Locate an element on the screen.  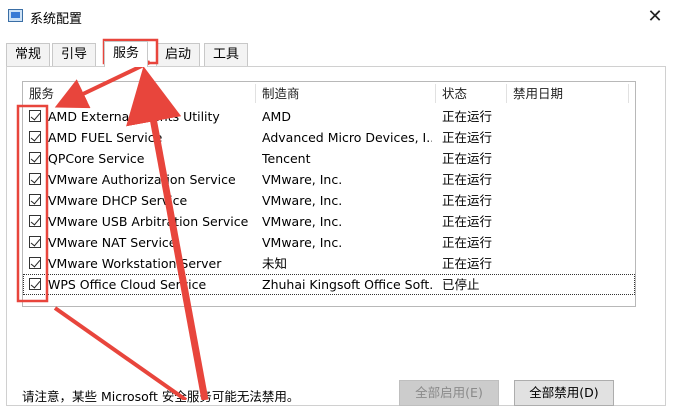
tab-boot: 引导 is located at coordinates (74, 54).